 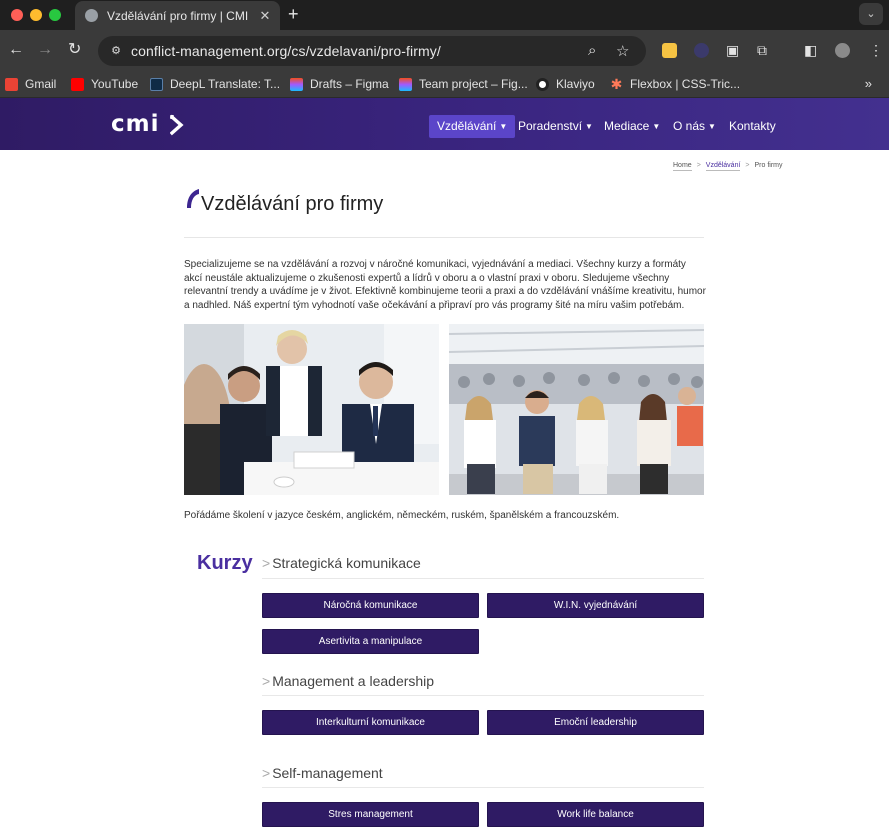 What do you see at coordinates (842, 50) in the screenshot?
I see `profile-avatar` at bounding box center [842, 50].